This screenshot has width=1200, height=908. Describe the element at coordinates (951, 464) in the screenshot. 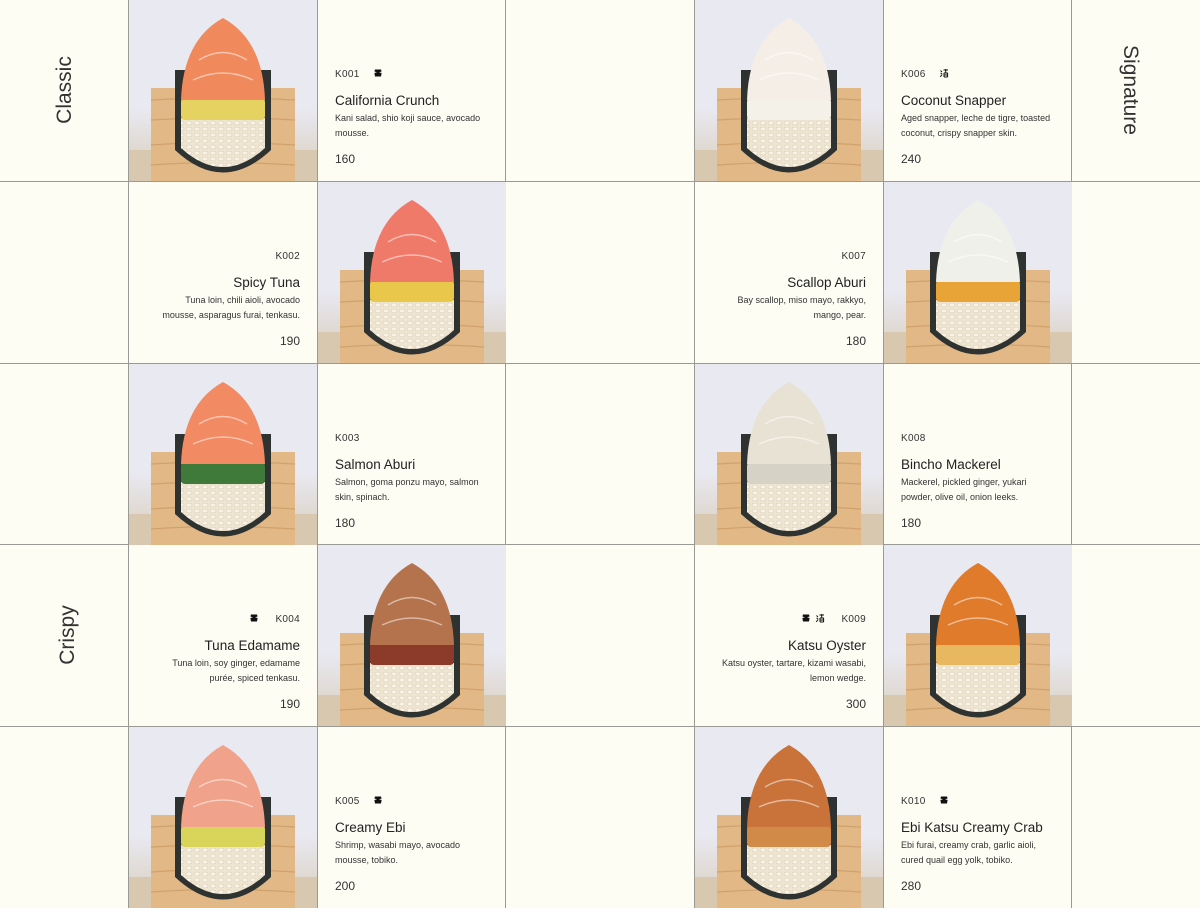

I see `item-name: Bincho Mackerel` at that location.